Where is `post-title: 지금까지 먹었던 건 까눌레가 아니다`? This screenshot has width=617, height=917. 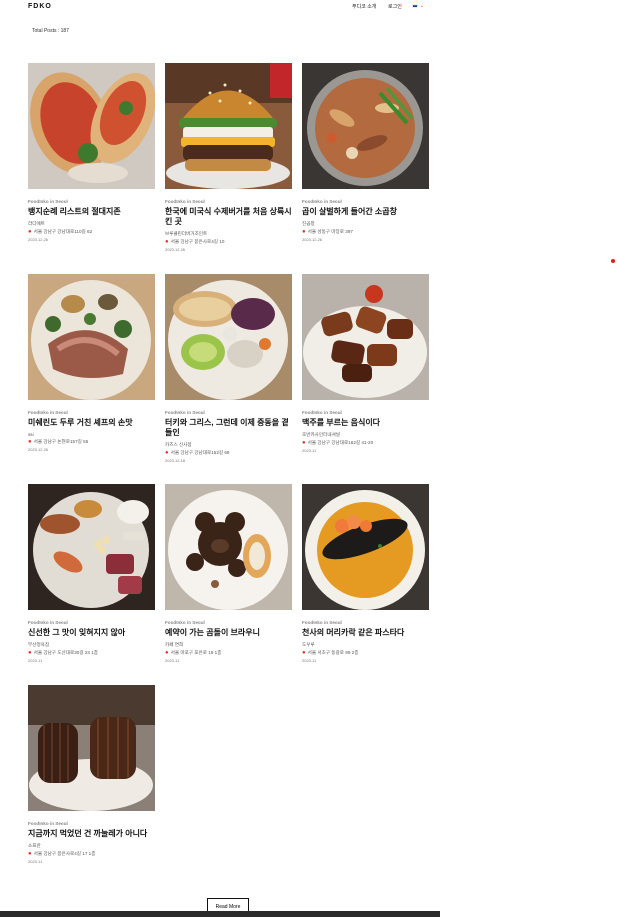
post-title: 지금까지 먹었던 건 까눌레가 아니다 is located at coordinates (92, 834).